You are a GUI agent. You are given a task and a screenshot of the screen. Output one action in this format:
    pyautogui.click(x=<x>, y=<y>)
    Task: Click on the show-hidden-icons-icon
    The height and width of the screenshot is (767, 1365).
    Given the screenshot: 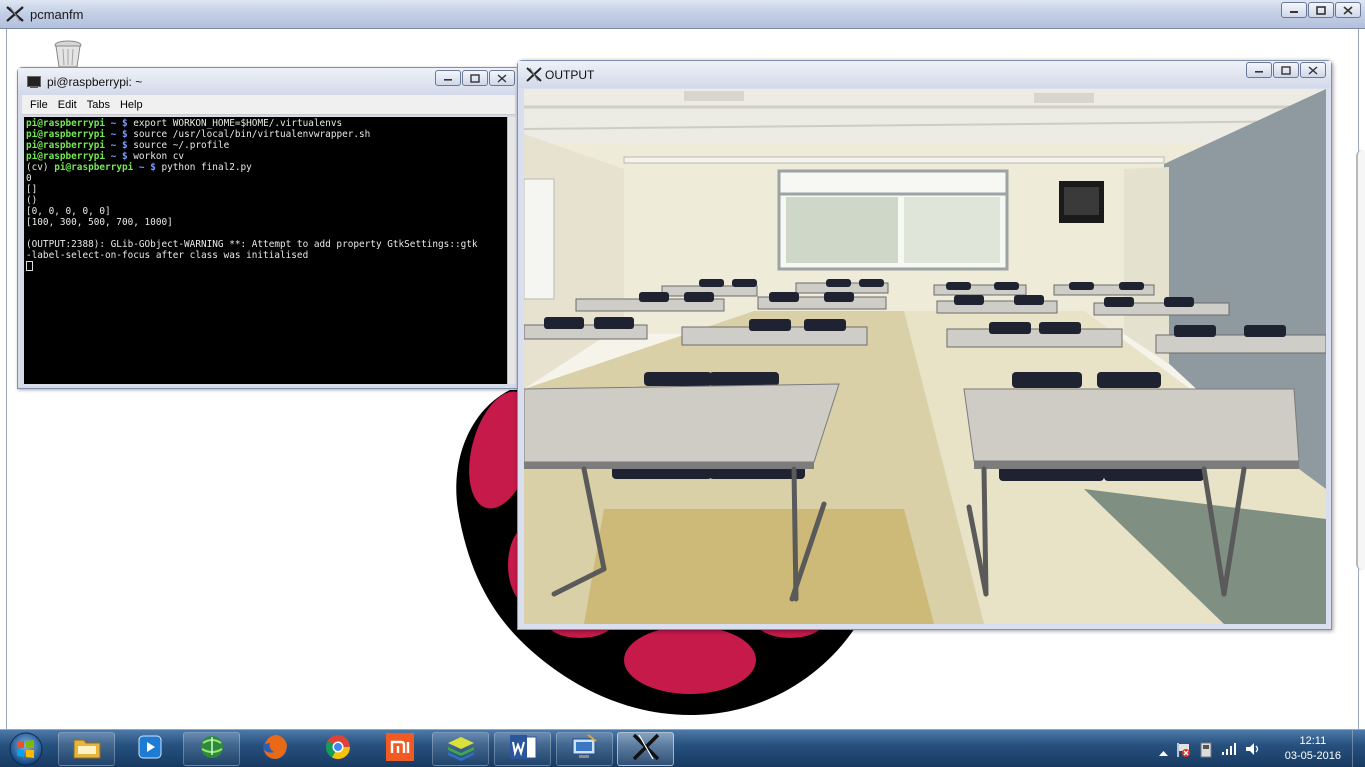 What is the action you would take?
    pyautogui.click(x=1163, y=753)
    